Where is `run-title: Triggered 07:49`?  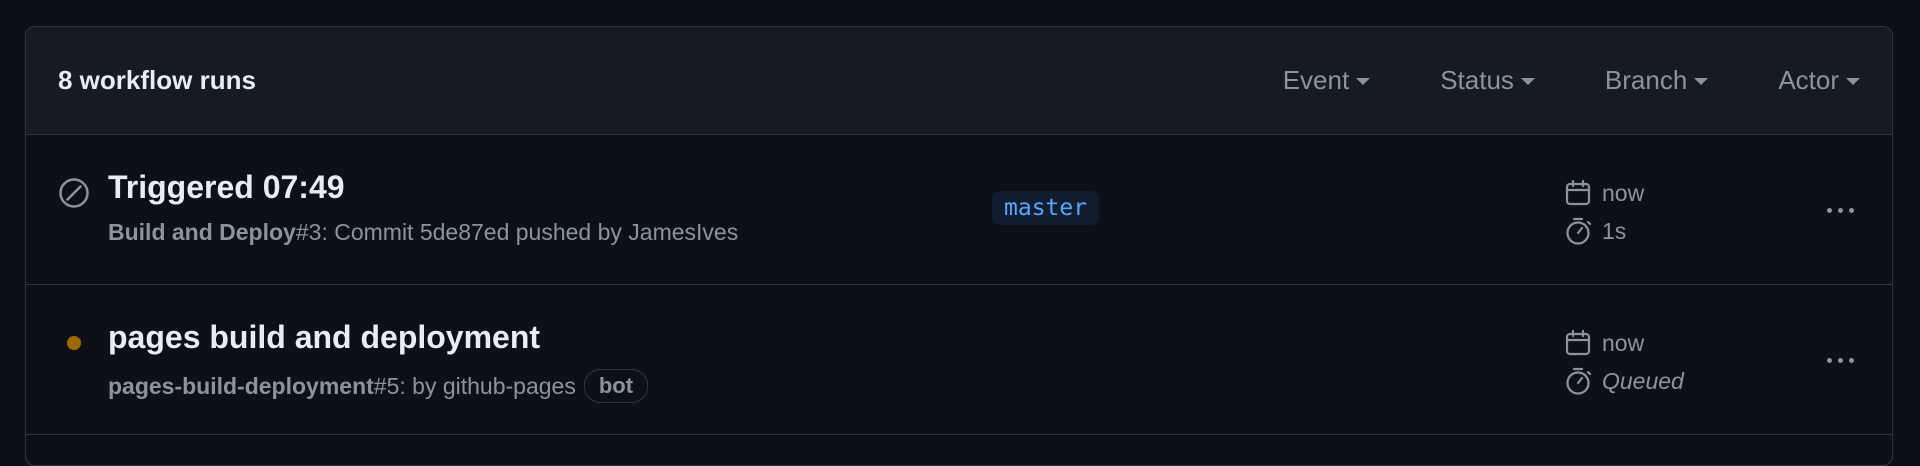 run-title: Triggered 07:49 is located at coordinates (226, 187).